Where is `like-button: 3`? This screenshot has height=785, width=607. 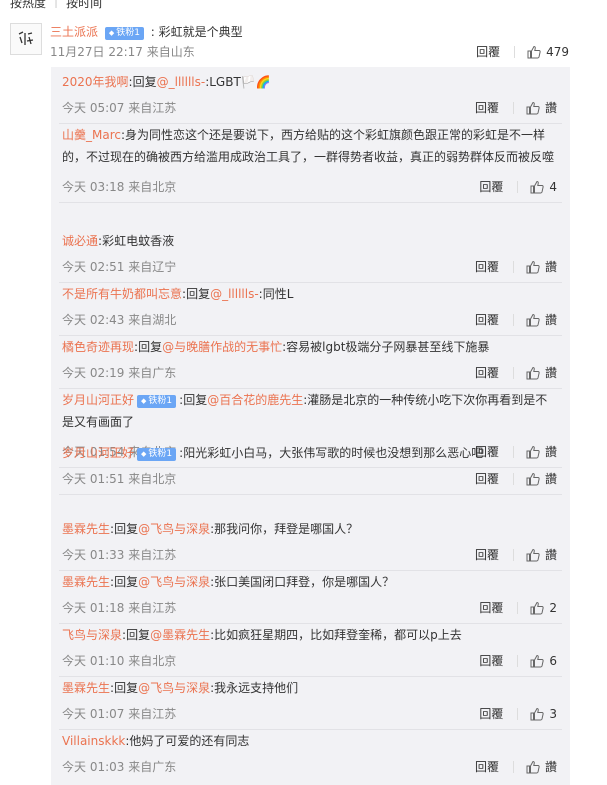 like-button: 3 is located at coordinates (543, 714).